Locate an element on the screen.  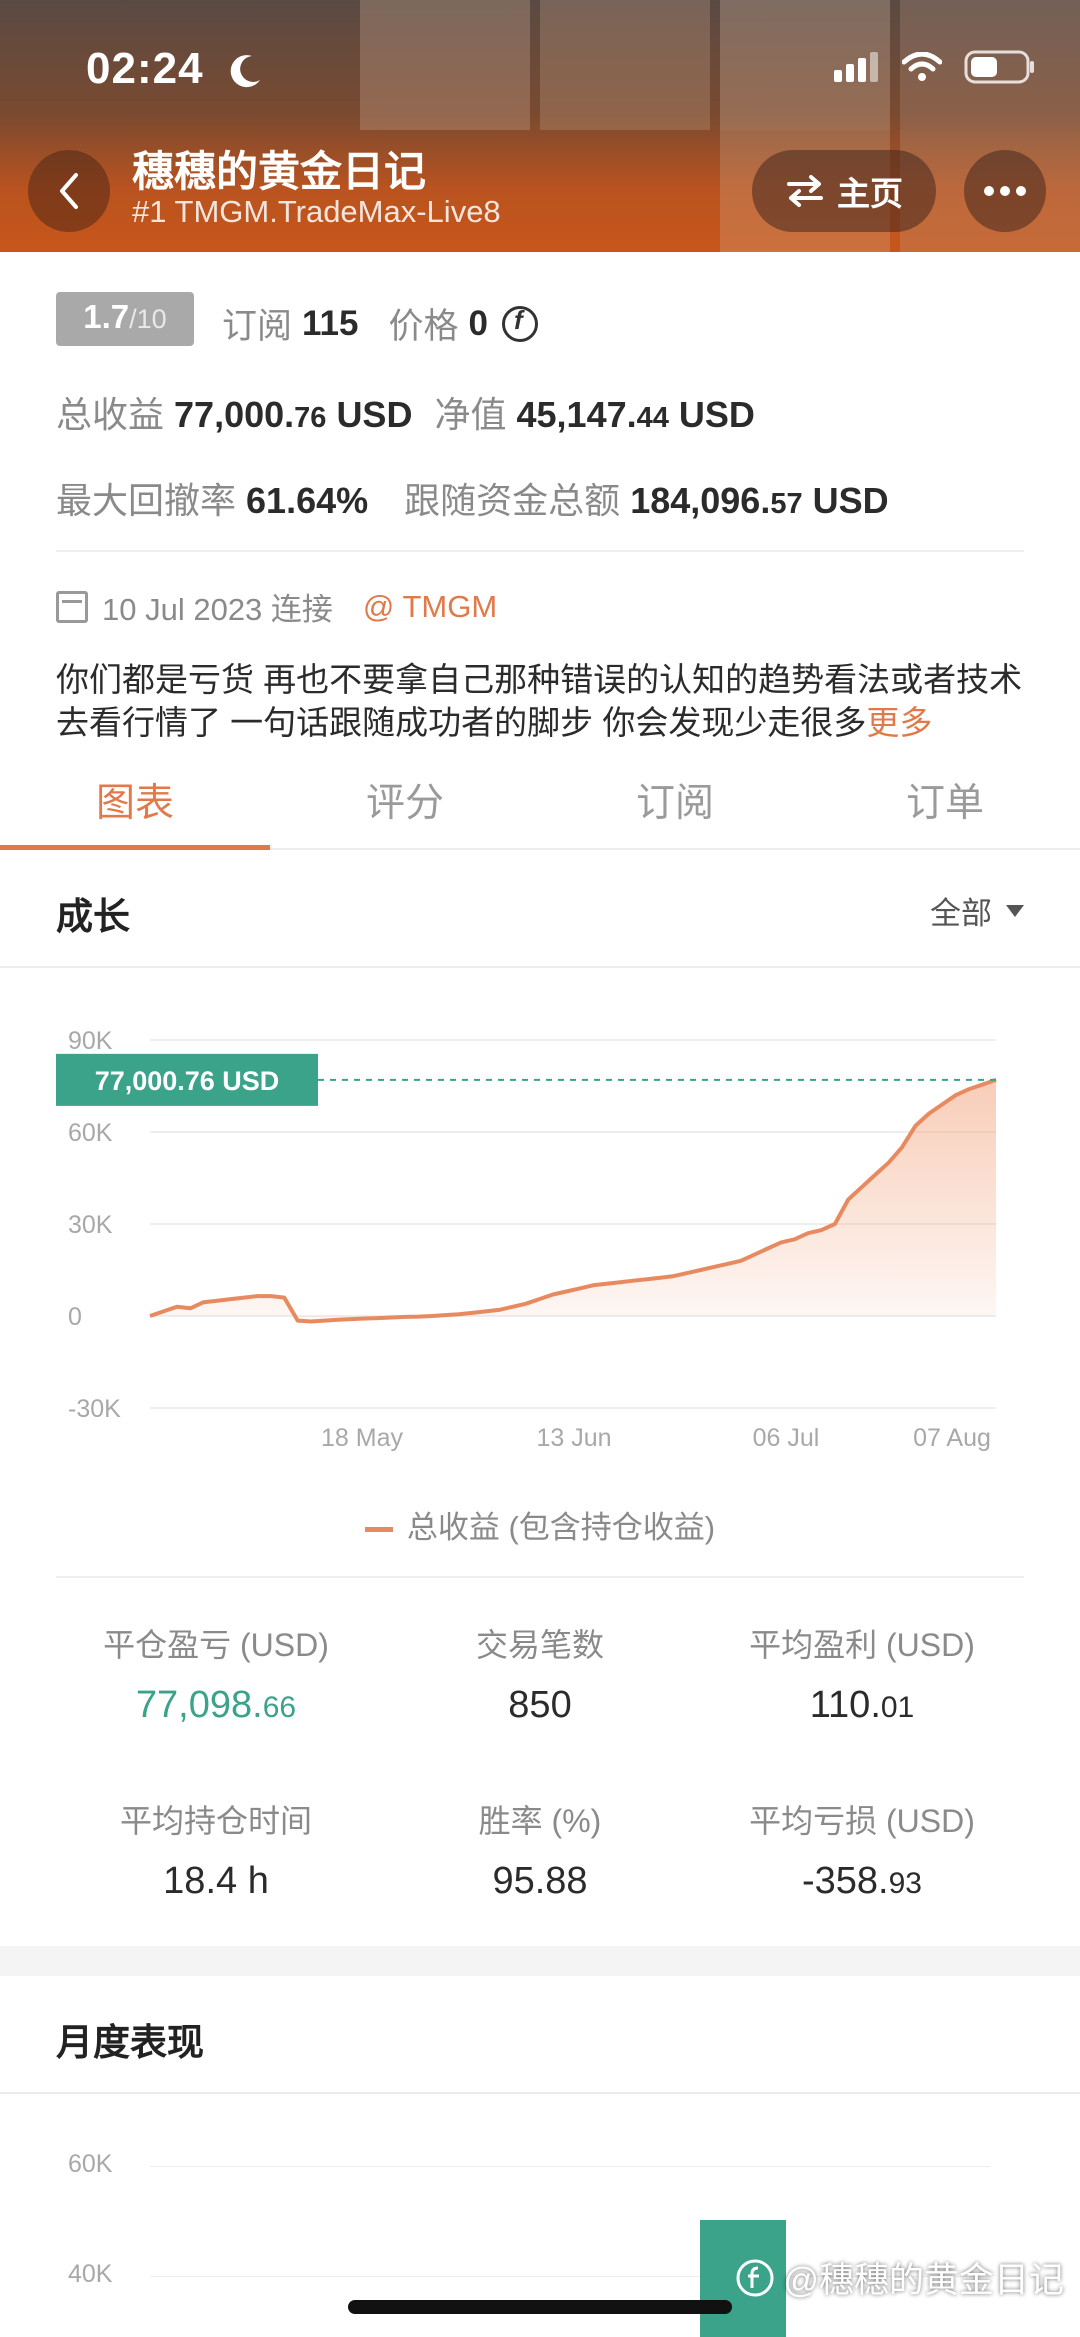
more-options-button is located at coordinates (1005, 191).